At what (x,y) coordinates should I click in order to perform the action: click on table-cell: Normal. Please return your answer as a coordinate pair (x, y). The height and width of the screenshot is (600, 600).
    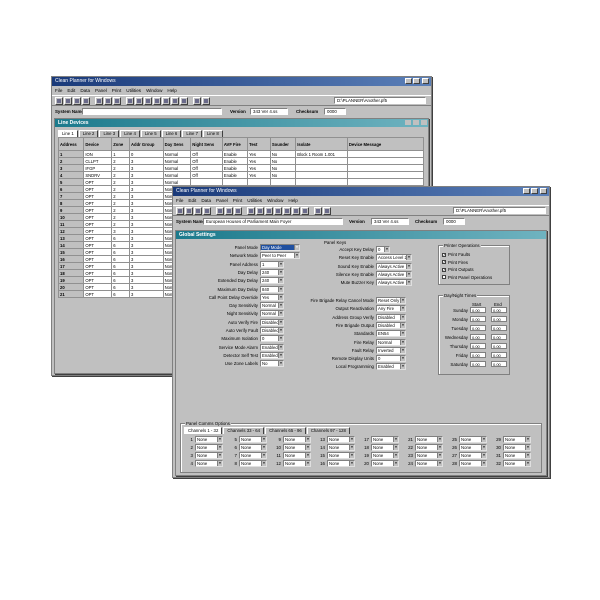
    Looking at the image, I should click on (177, 182).